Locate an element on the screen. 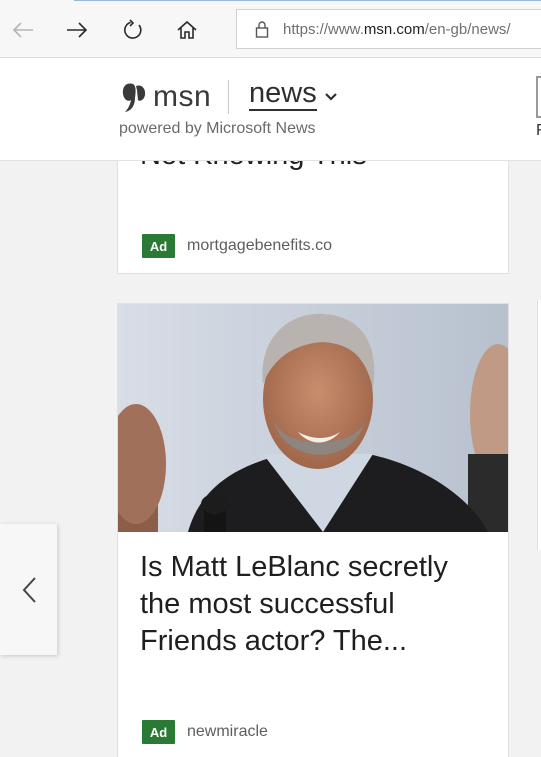 The width and height of the screenshot is (541, 757). section-label: news is located at coordinates (283, 95).